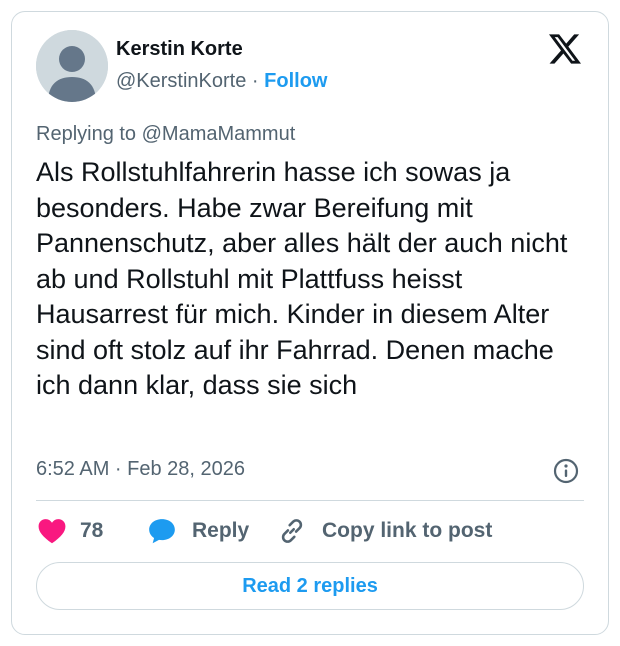  I want to click on read-replies-button: Read 2 replies, so click(310, 586).